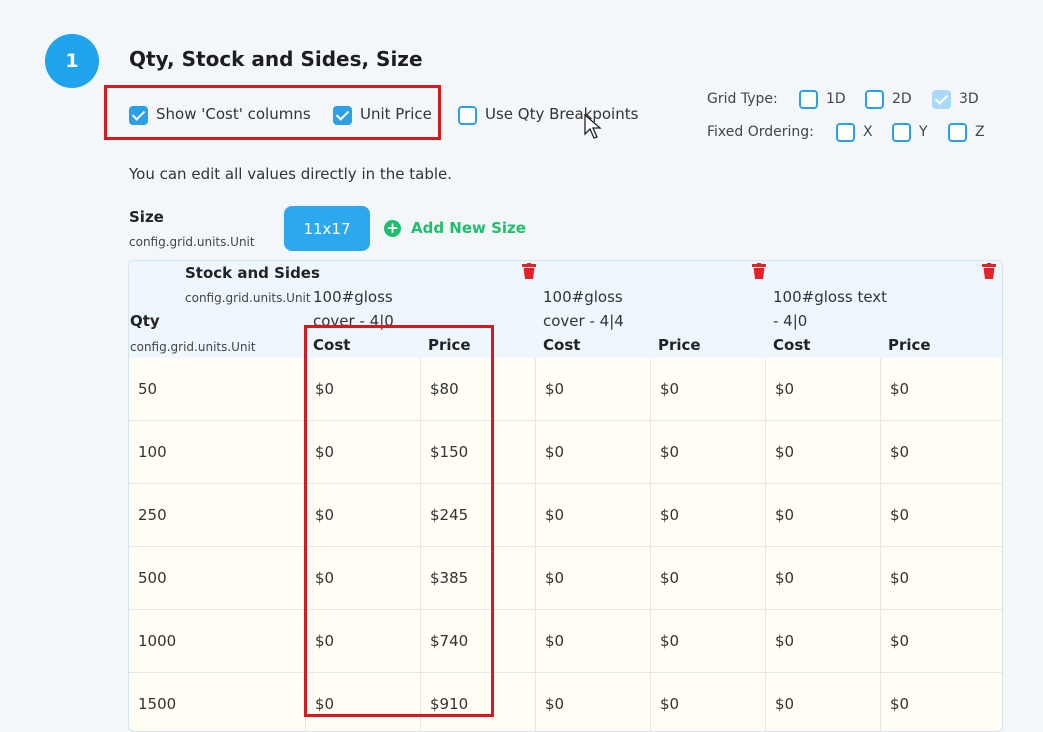 The height and width of the screenshot is (732, 1043). I want to click on table-row: 1000 $0 $740 $0 $0 $0 $0, so click(565, 640).